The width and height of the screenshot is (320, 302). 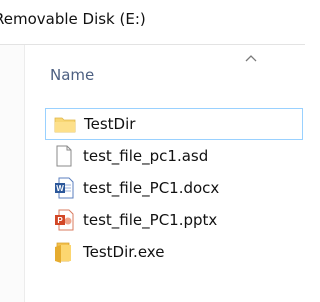 What do you see at coordinates (73, 19) in the screenshot?
I see `window-title: Removable Disk (E:)` at bounding box center [73, 19].